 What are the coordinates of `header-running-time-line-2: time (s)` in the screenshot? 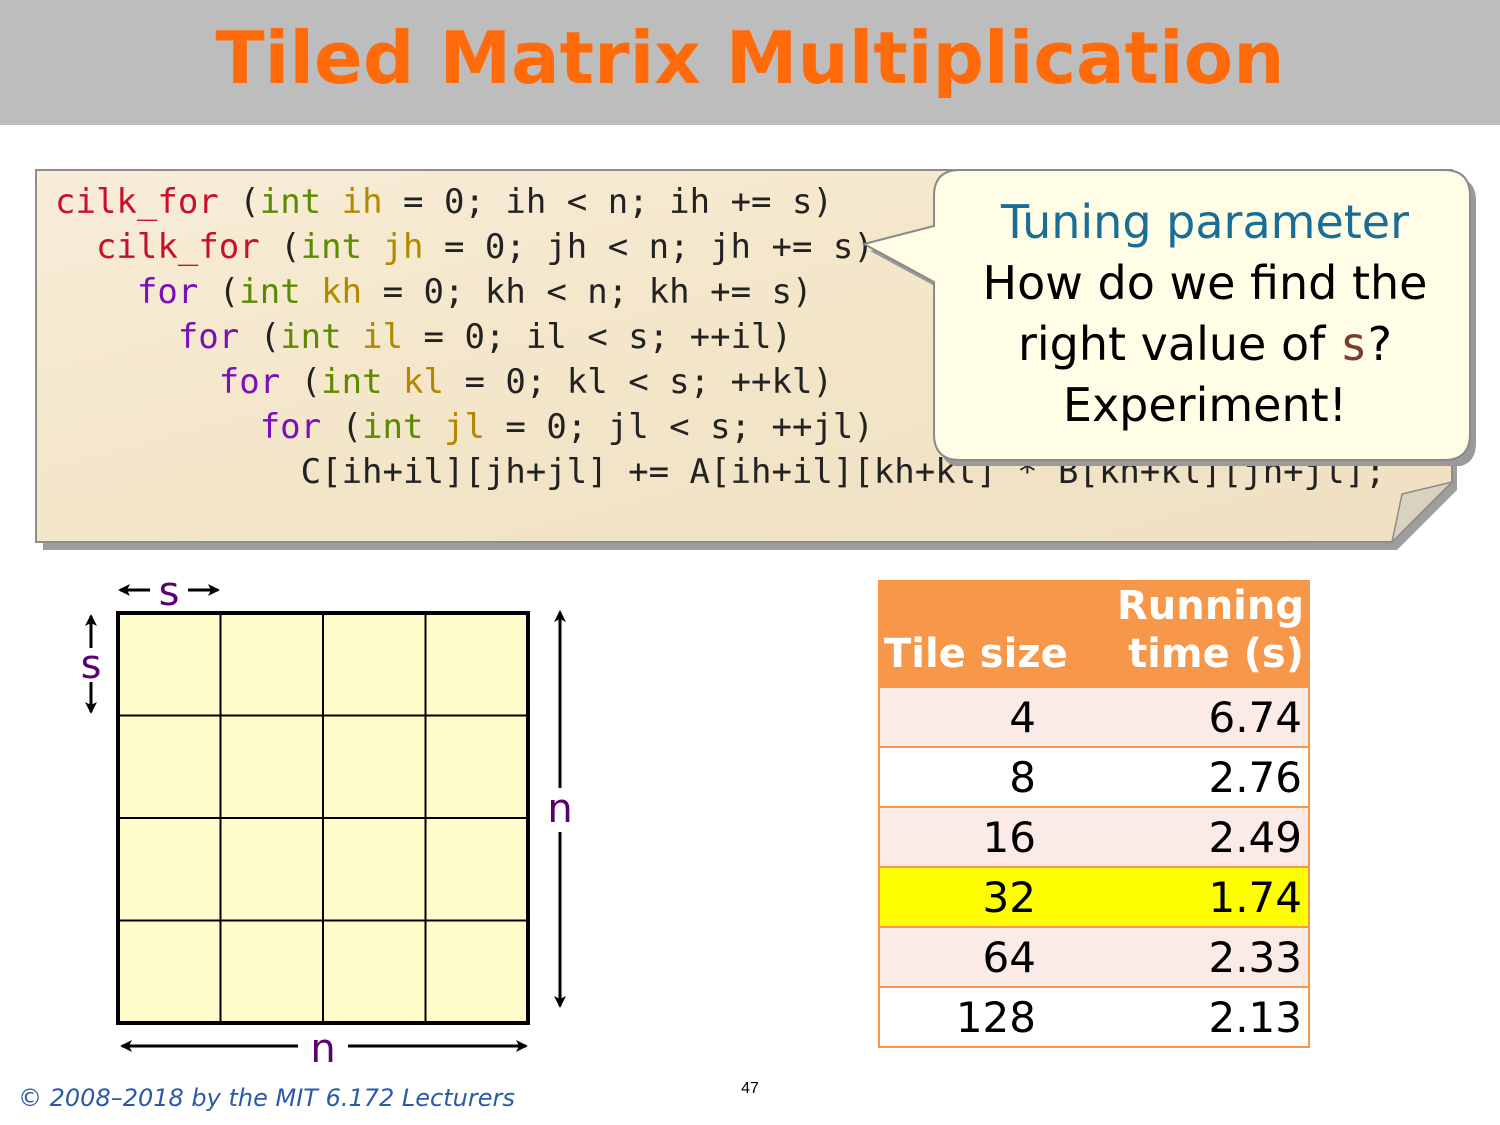 It's located at (1216, 654).